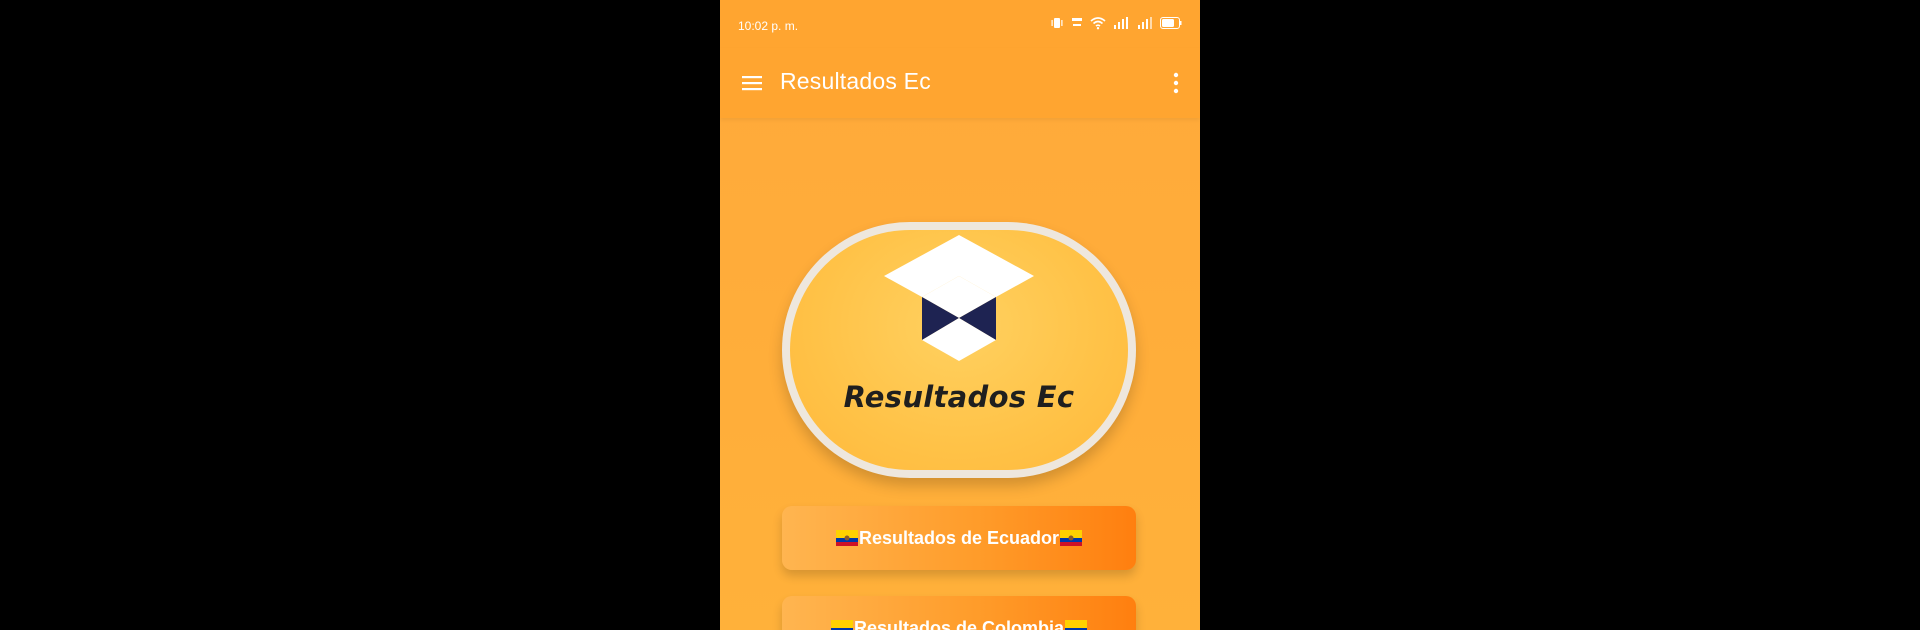 The image size is (1920, 630). I want to click on status-icons, so click(1116, 24).